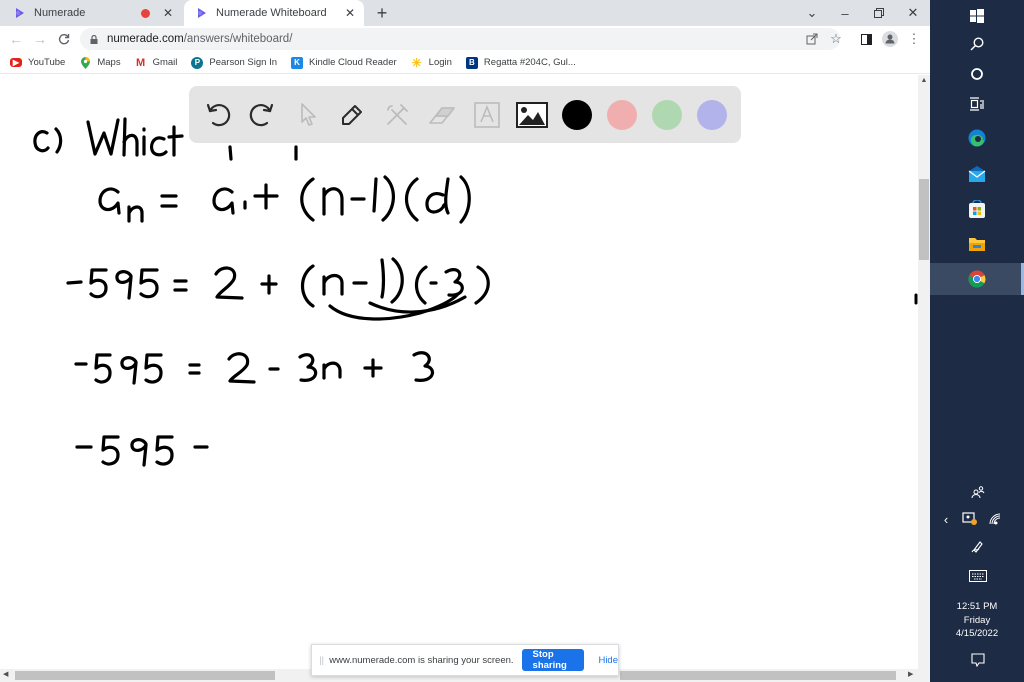 Image resolution: width=1024 pixels, height=682 pixels. What do you see at coordinates (465, 13) in the screenshot?
I see `tab-strip: Numerade ✕ Numerade Whiteboard ✕ + ⌄ – ✕` at bounding box center [465, 13].